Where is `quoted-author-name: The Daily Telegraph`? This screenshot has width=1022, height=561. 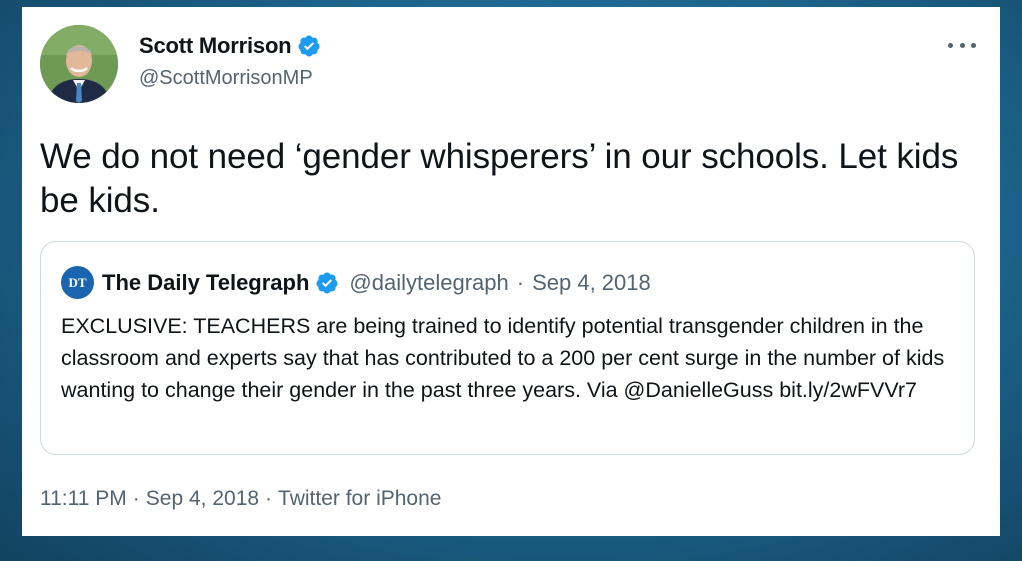
quoted-author-name: The Daily Telegraph is located at coordinates (206, 282).